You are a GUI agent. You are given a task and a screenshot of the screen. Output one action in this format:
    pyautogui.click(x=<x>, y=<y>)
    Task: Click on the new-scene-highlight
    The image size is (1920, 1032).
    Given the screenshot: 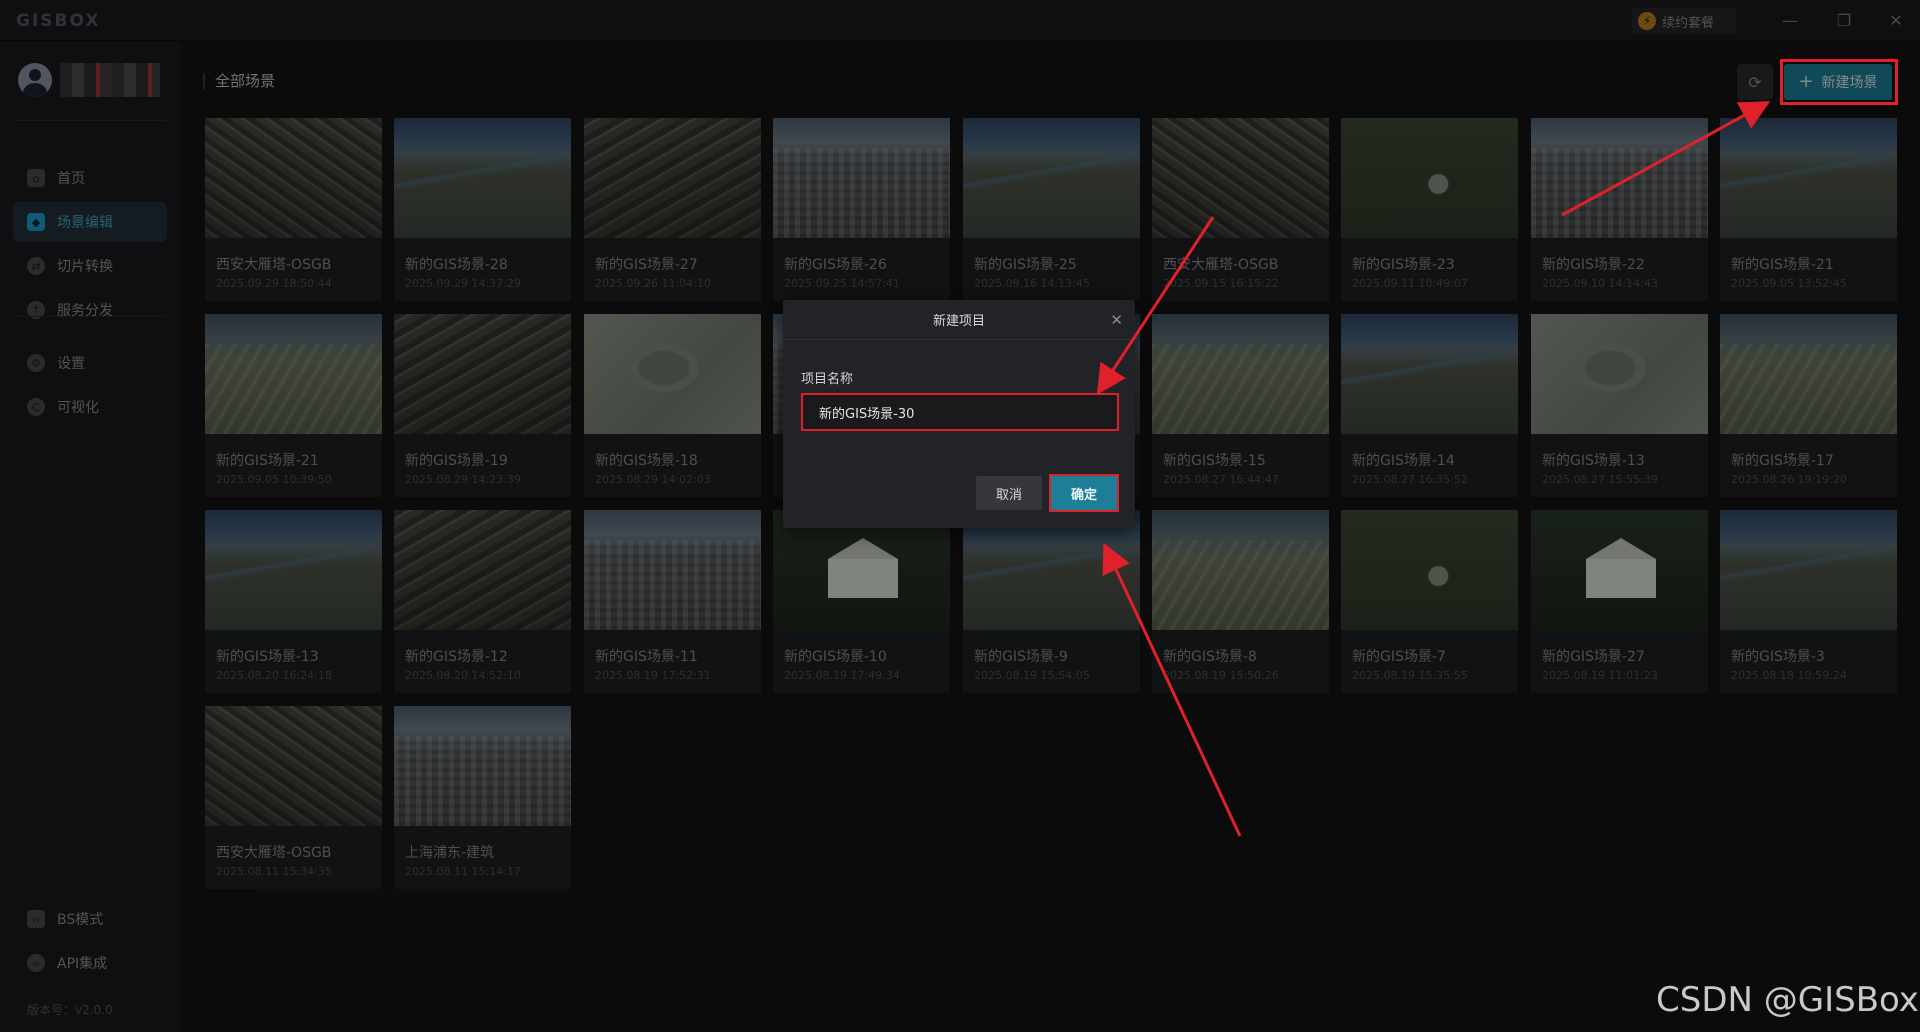 What is the action you would take?
    pyautogui.click(x=1839, y=82)
    